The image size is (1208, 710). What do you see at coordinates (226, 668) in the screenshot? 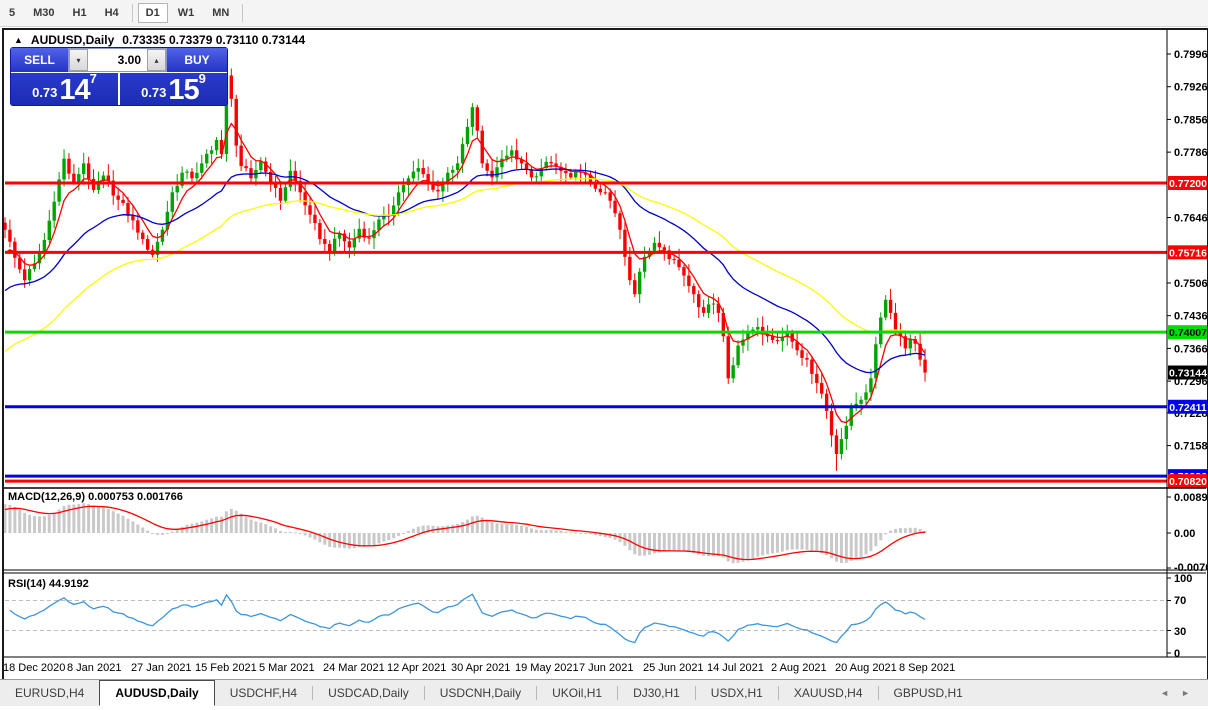
I see `svg-text: 15 Feb 2021` at bounding box center [226, 668].